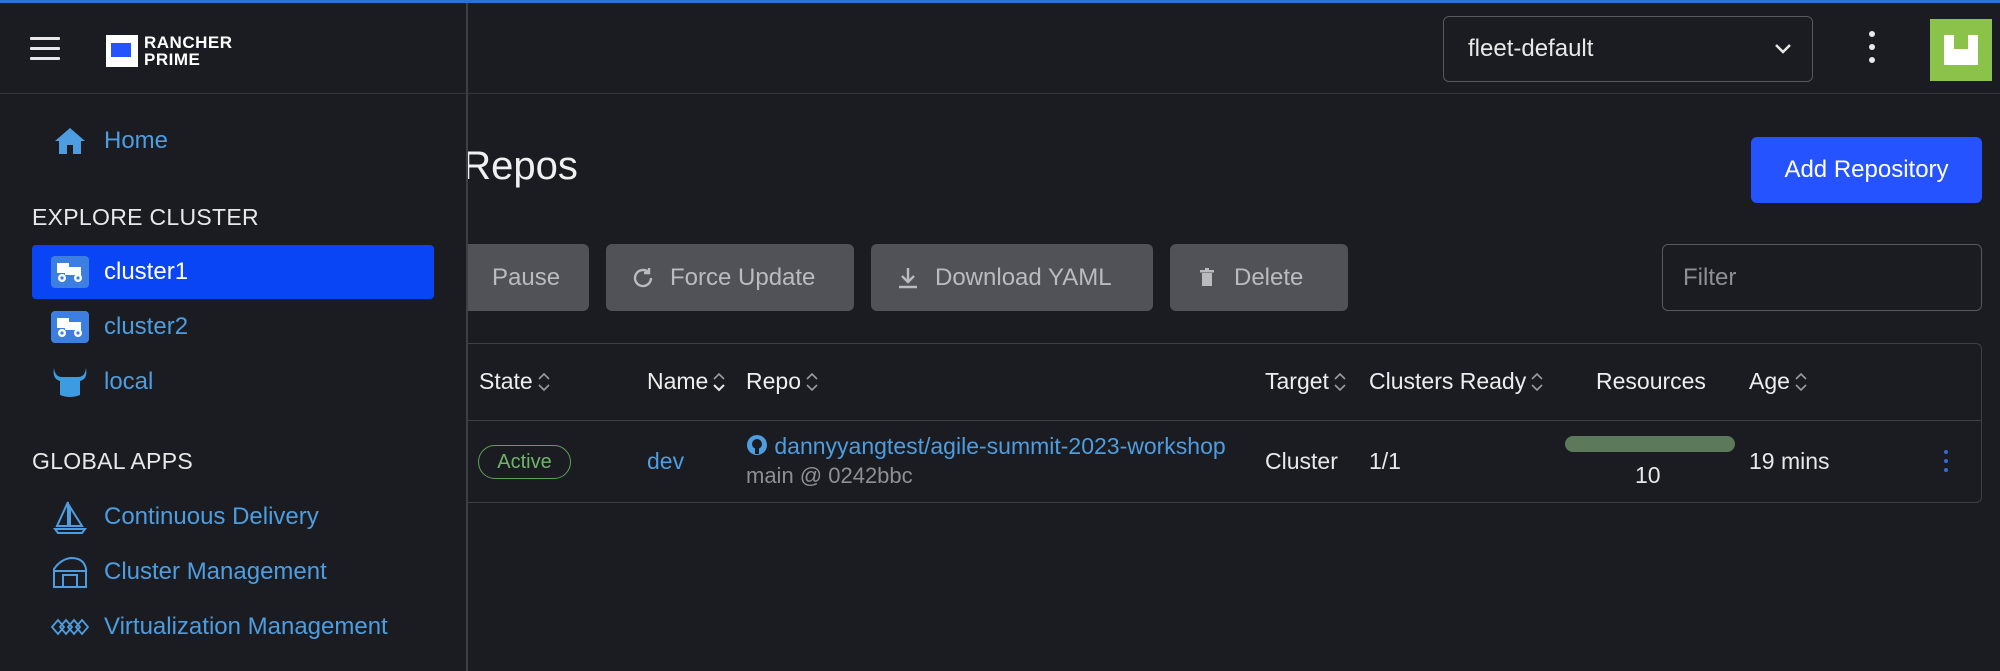  What do you see at coordinates (215, 571) in the screenshot?
I see `nav-label-cluster-management: Cluster Management` at bounding box center [215, 571].